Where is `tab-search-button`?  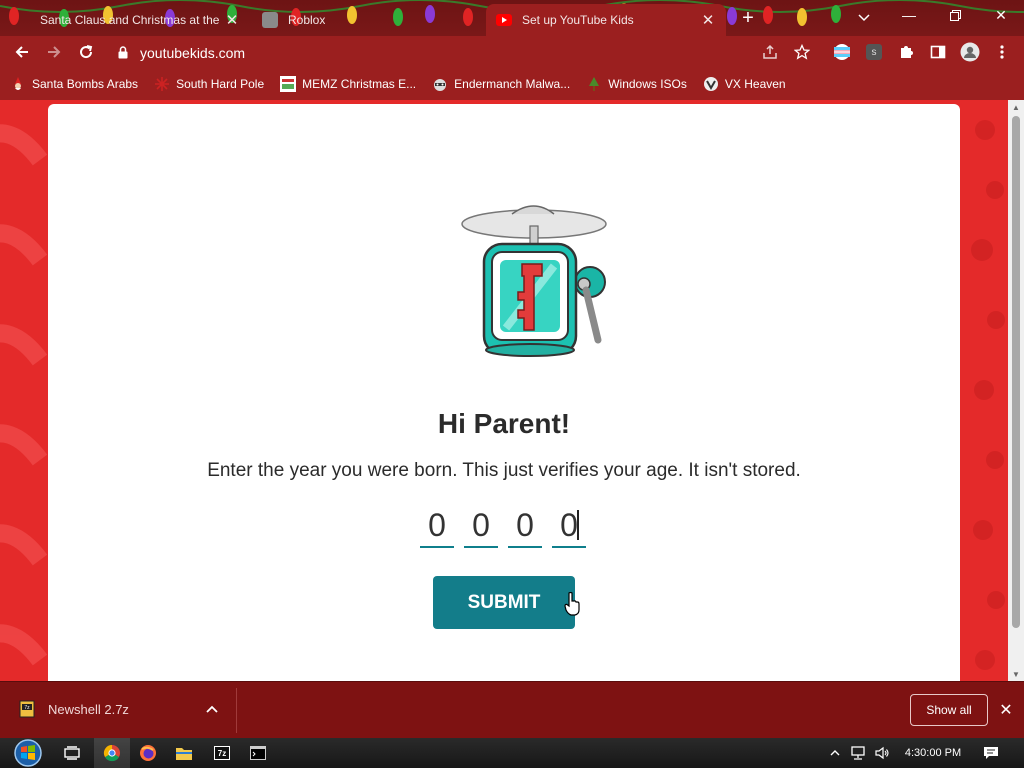
tab-search-button is located at coordinates (864, 18).